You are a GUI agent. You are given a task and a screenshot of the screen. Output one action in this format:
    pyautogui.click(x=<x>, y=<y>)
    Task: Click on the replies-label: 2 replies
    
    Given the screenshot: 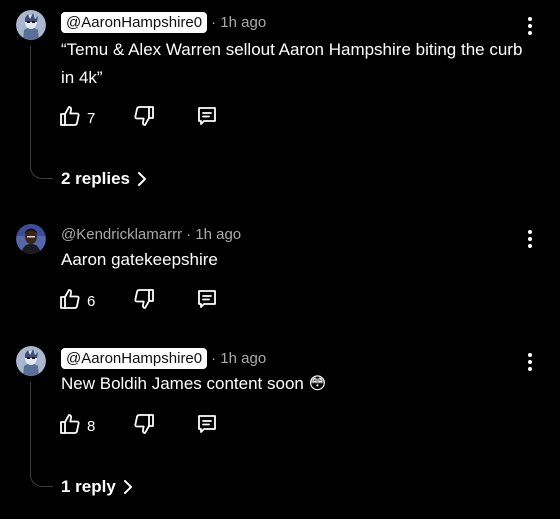 What is the action you would take?
    pyautogui.click(x=95, y=178)
    